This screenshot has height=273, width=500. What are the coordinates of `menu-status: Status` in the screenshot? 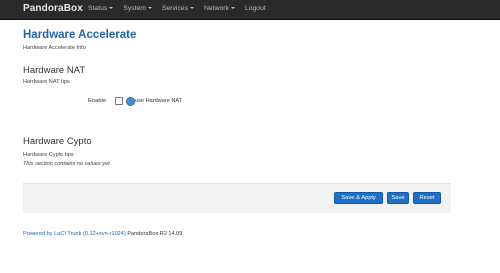 It's located at (101, 10).